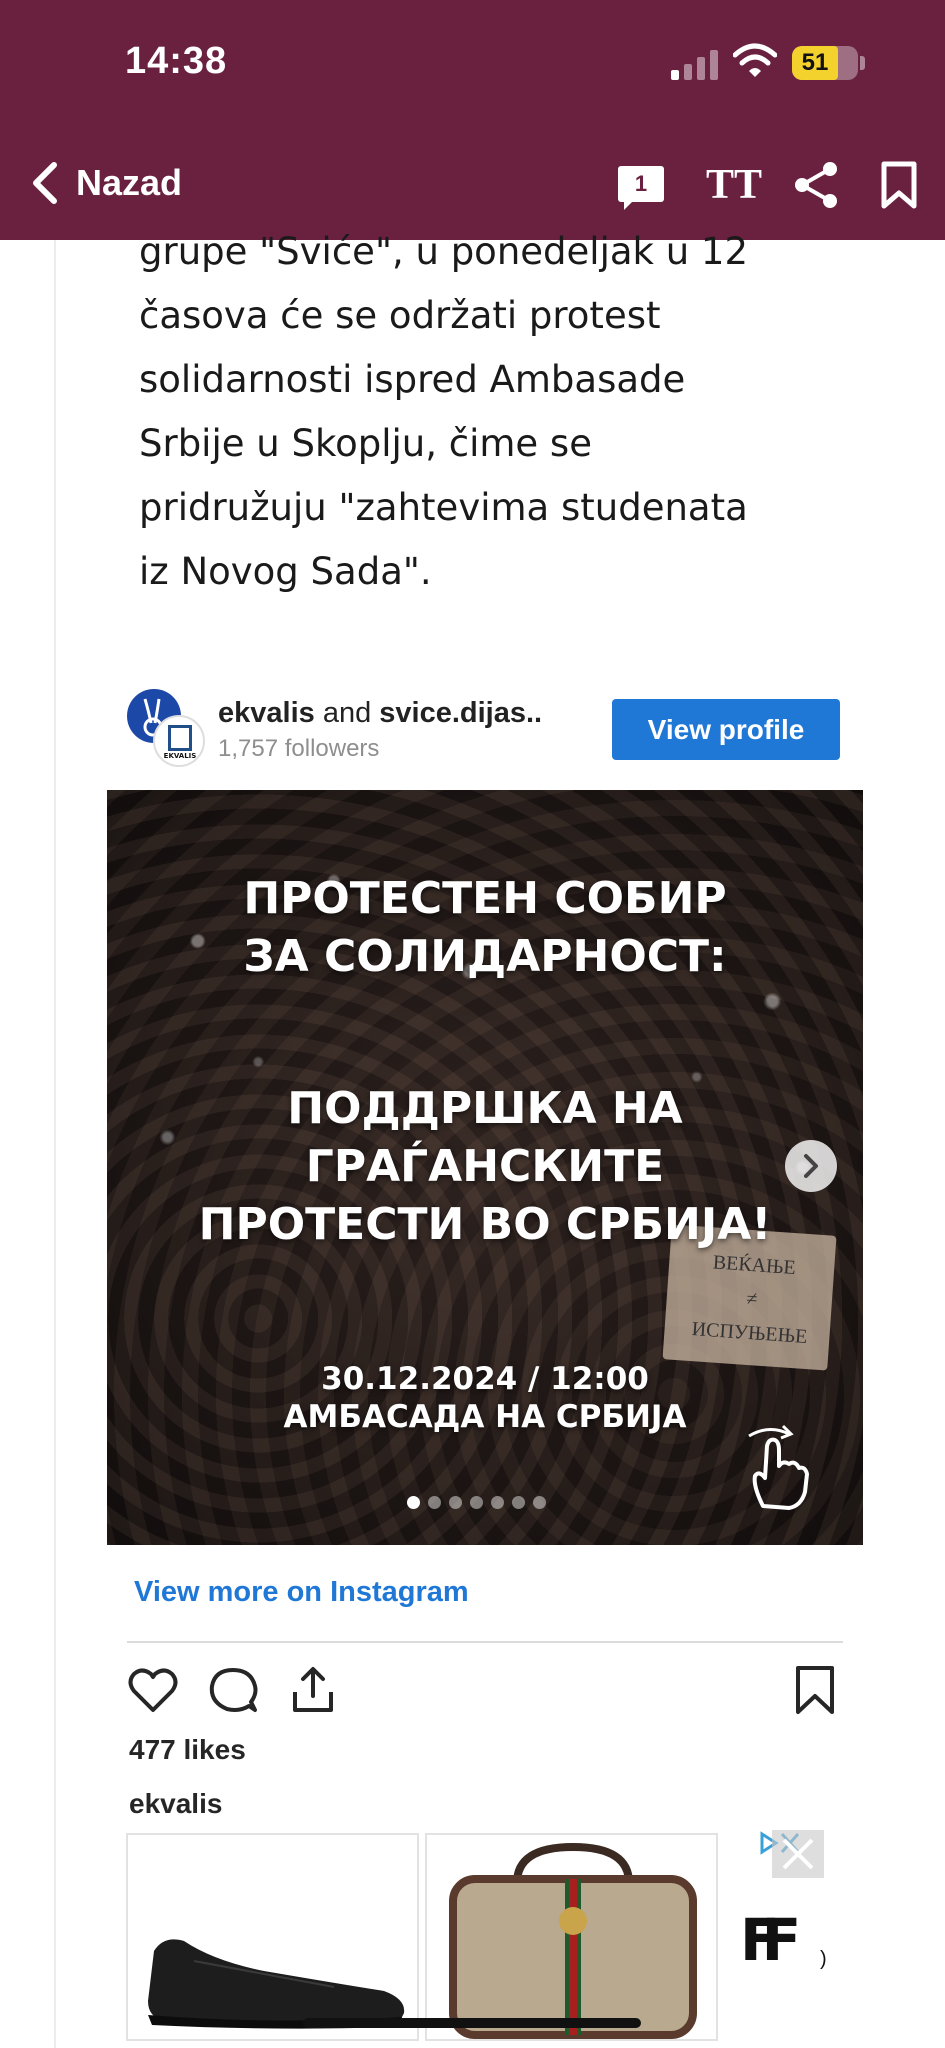  What do you see at coordinates (285, 571) in the screenshot?
I see `article-line: iz Novog Sada".` at bounding box center [285, 571].